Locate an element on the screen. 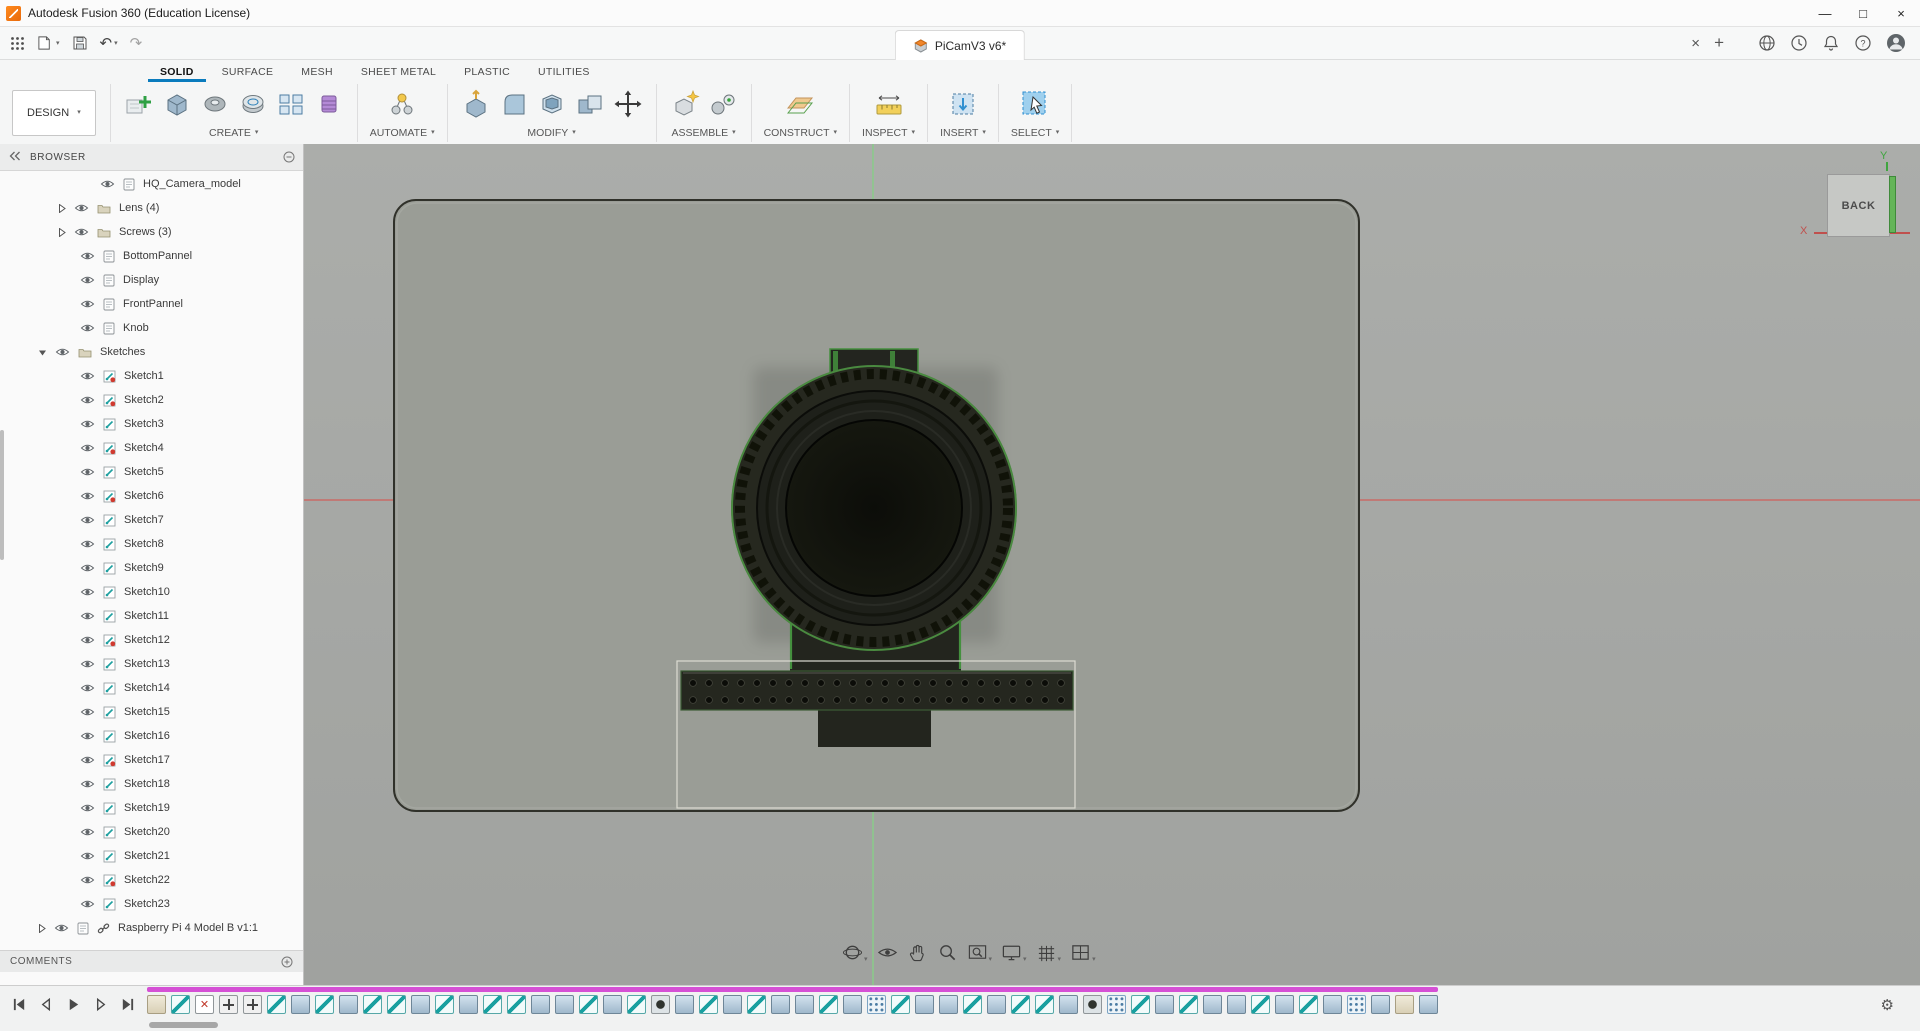  help-icon: ? is located at coordinates (1863, 43).